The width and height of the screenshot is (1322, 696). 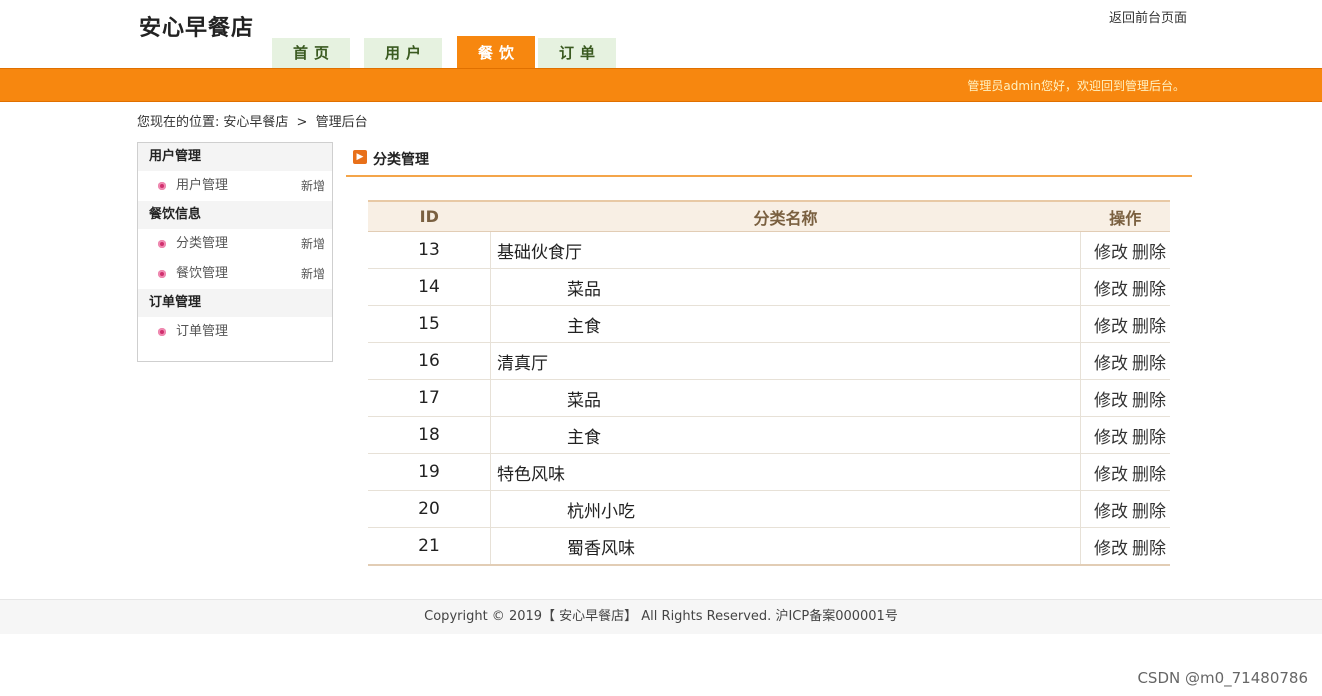 What do you see at coordinates (1125, 216) in the screenshot?
I see `column-header-ops: 操作` at bounding box center [1125, 216].